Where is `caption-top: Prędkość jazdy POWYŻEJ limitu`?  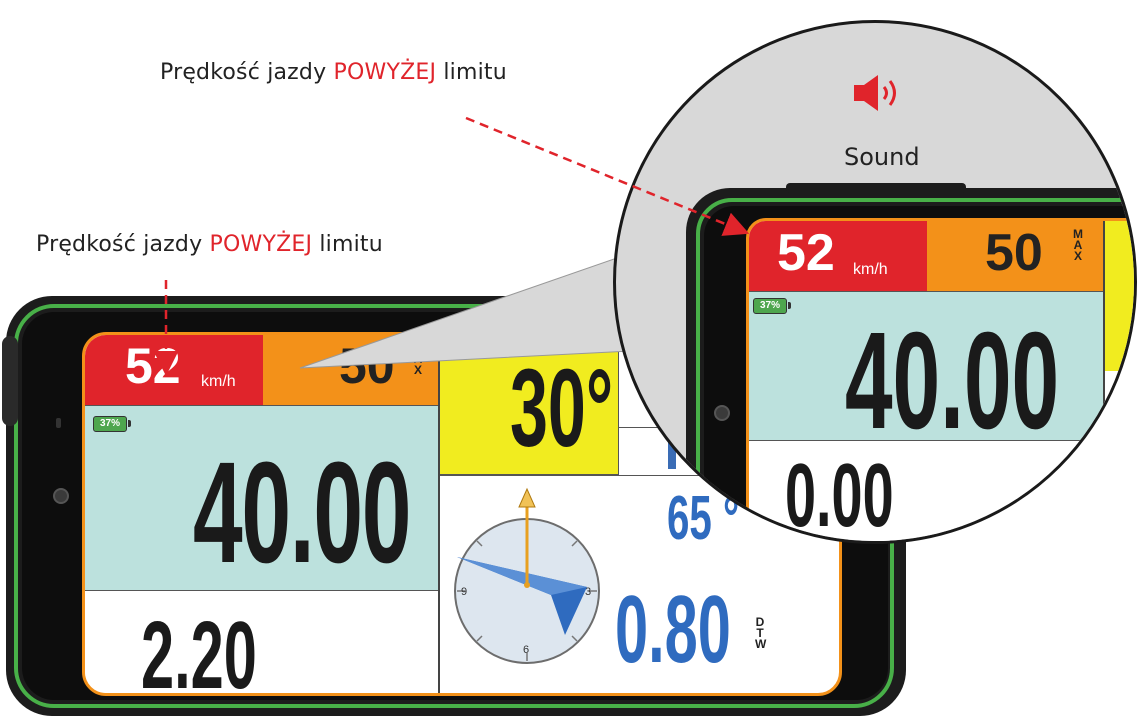
caption-top: Prędkość jazdy POWYŻEJ limitu is located at coordinates (333, 72).